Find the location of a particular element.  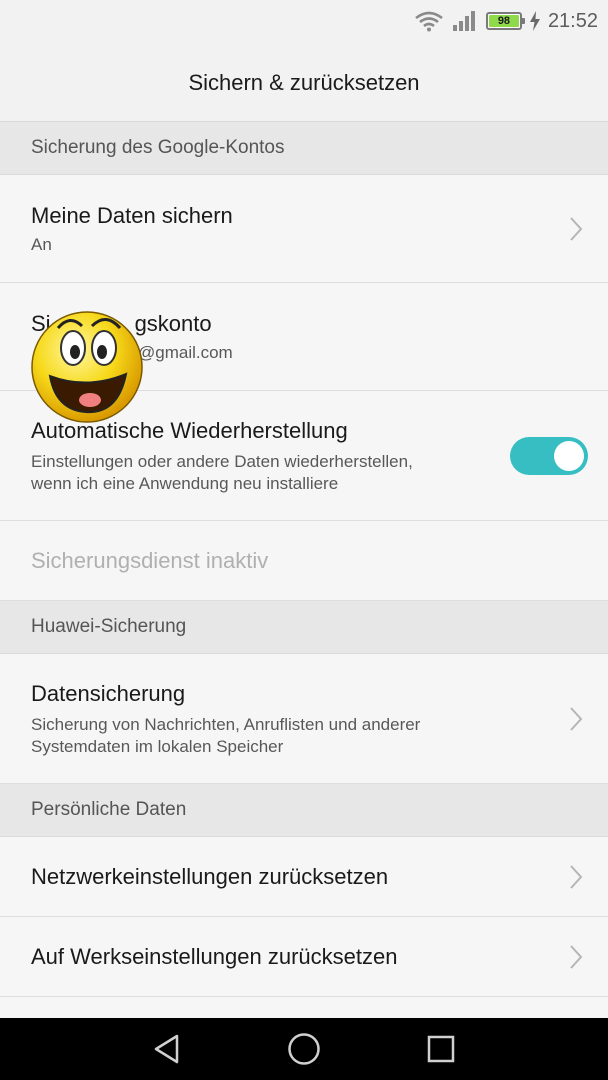

item-title: Netzwerkeinstellungen zurücksetzen is located at coordinates (210, 876).